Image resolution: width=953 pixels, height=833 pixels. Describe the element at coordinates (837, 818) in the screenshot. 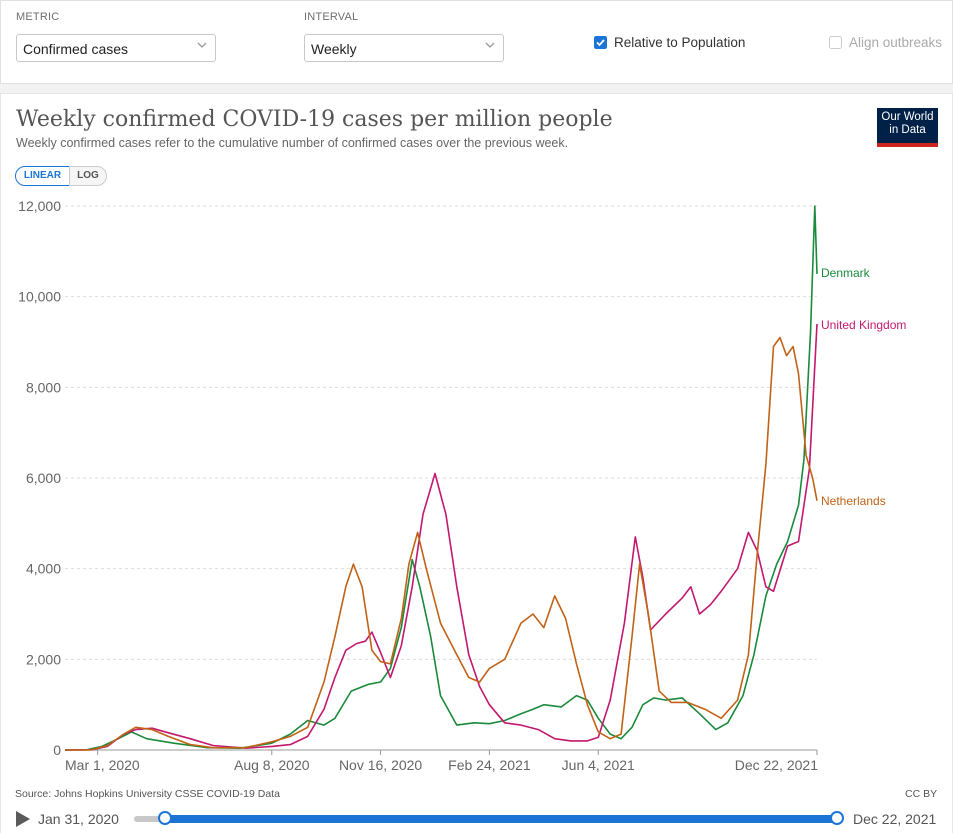

I see `timeline-end-handle` at that location.